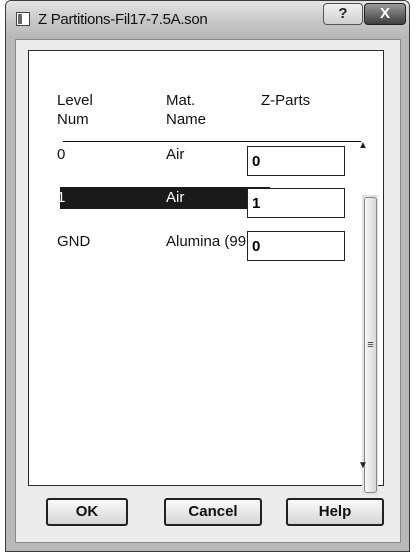  I want to click on row-2-material: Alumina (99, so click(206, 242).